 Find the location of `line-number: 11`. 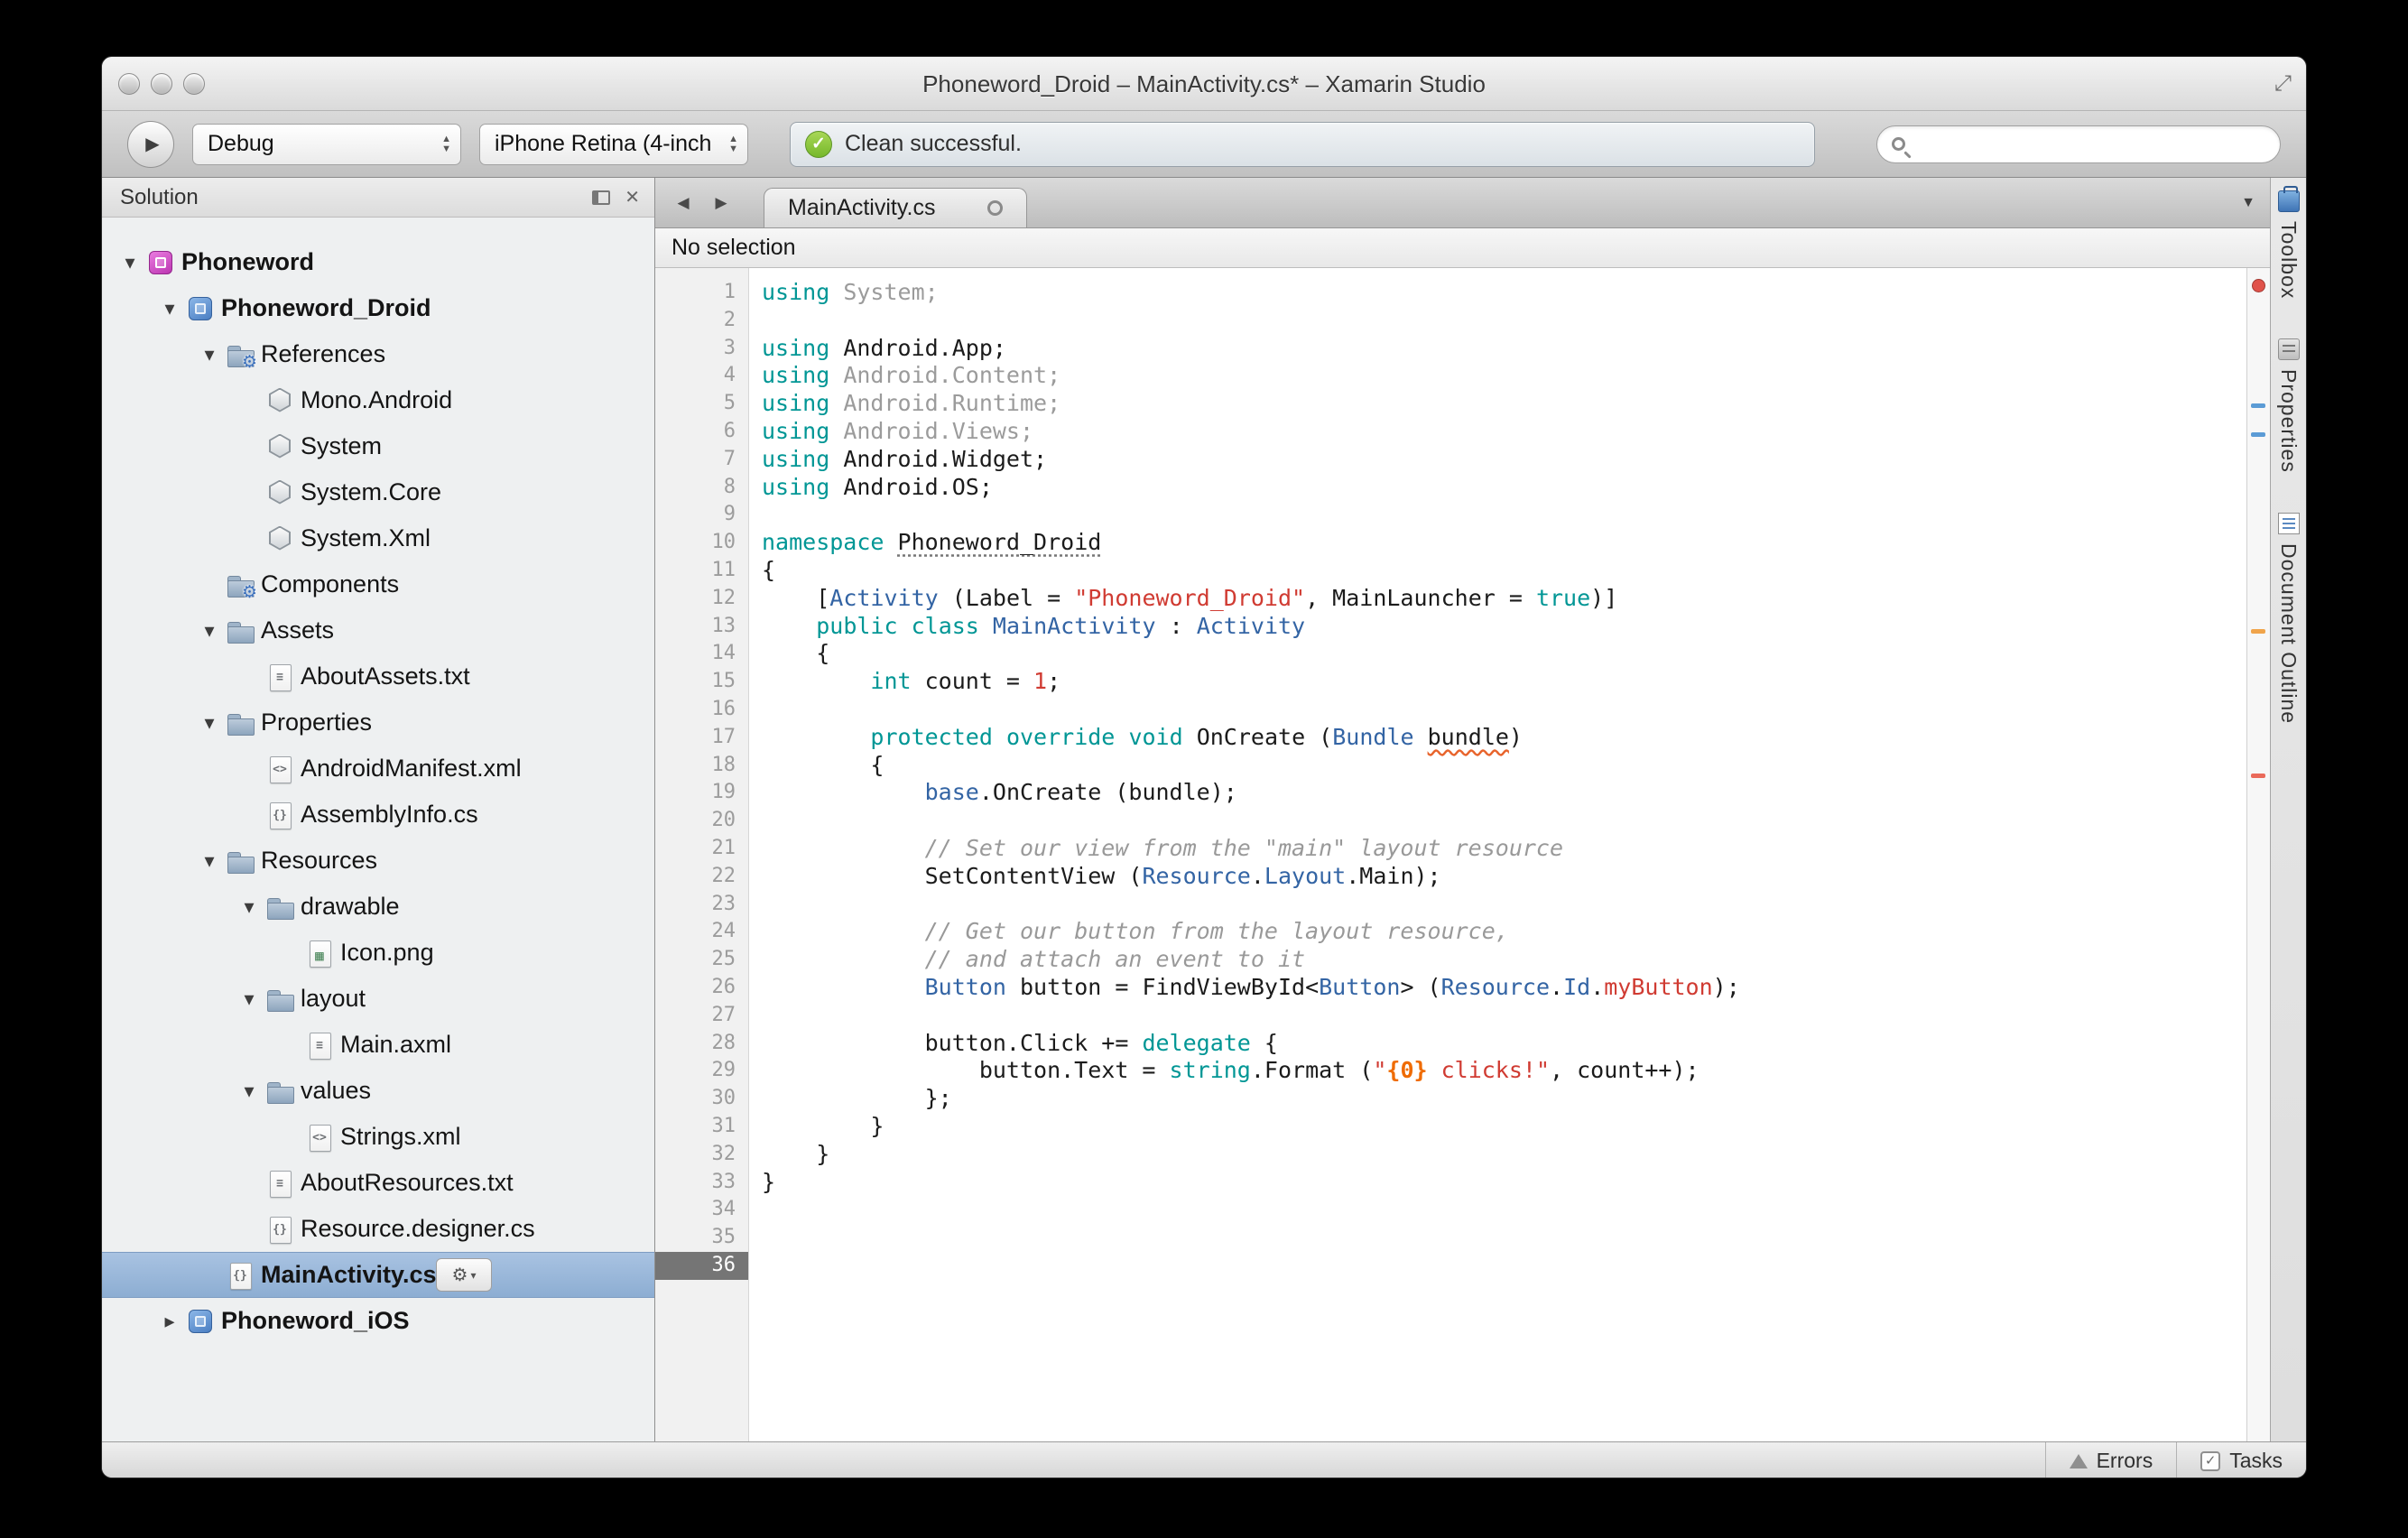

line-number: 11 is located at coordinates (702, 571).